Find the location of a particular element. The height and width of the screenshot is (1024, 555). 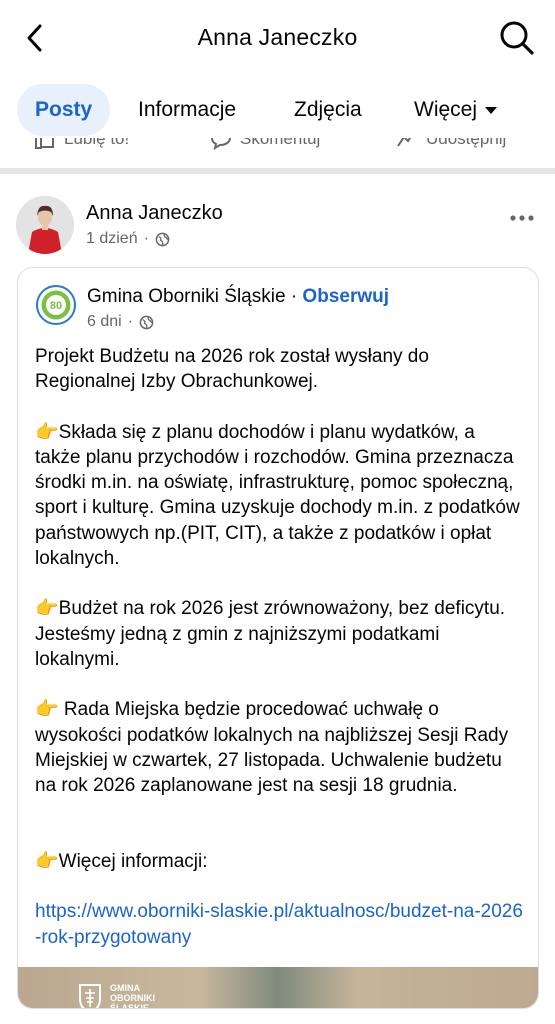

tab-more-label: Więcej is located at coordinates (446, 109).